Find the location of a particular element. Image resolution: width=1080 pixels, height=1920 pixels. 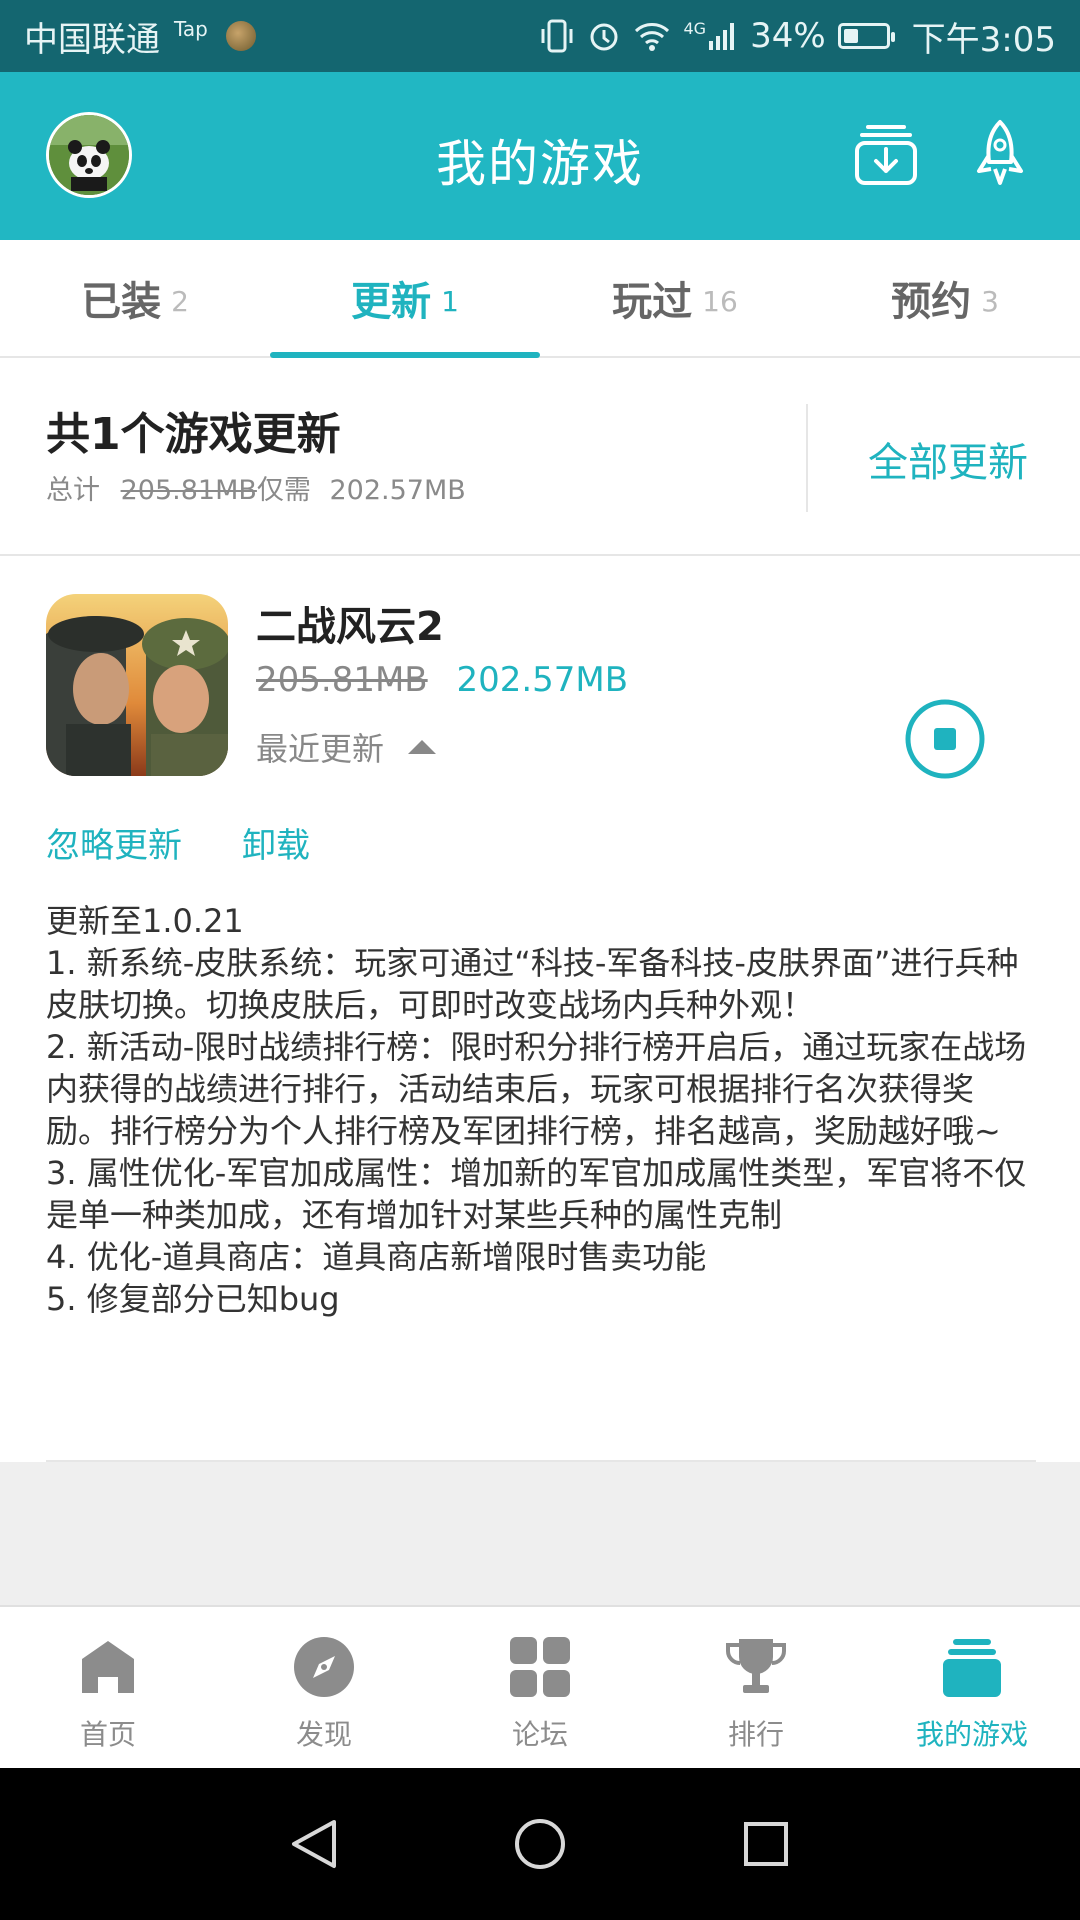

tab-count: 3 is located at coordinates (990, 301).